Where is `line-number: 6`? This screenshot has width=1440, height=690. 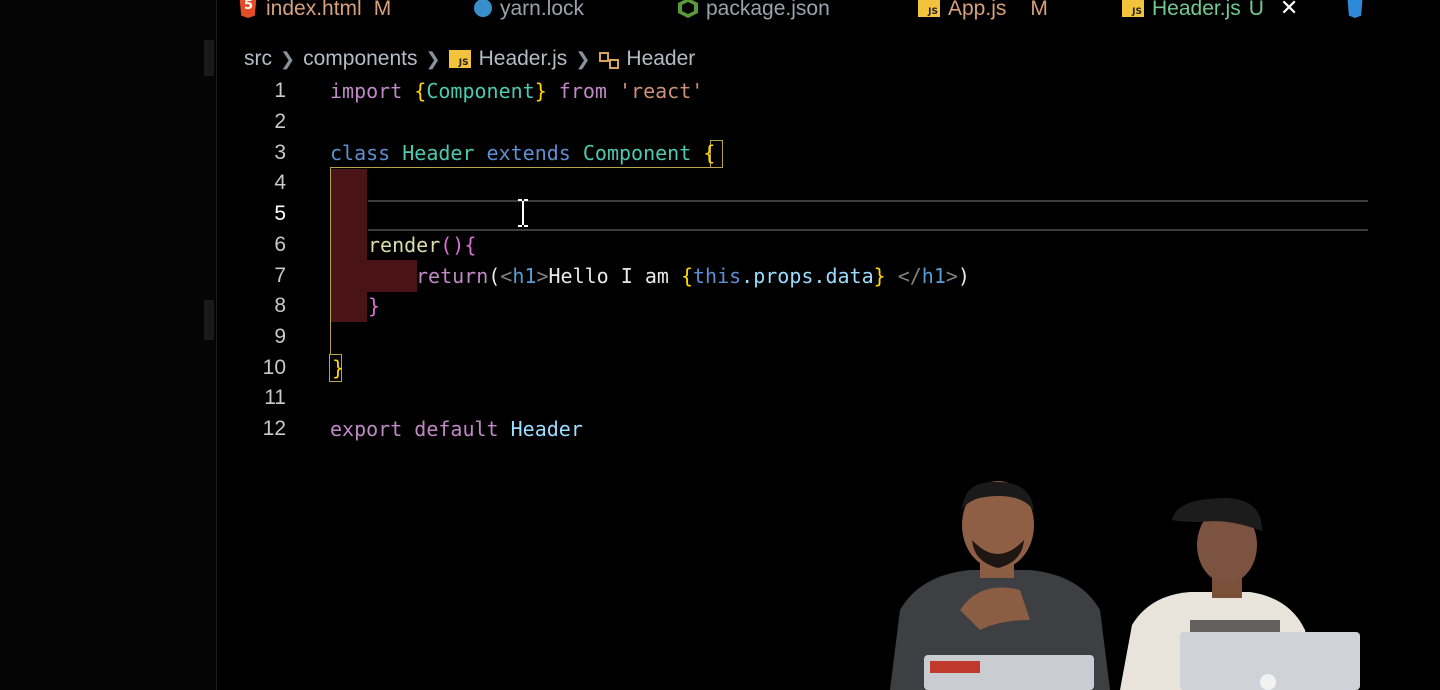
line-number: 6 is located at coordinates (280, 244).